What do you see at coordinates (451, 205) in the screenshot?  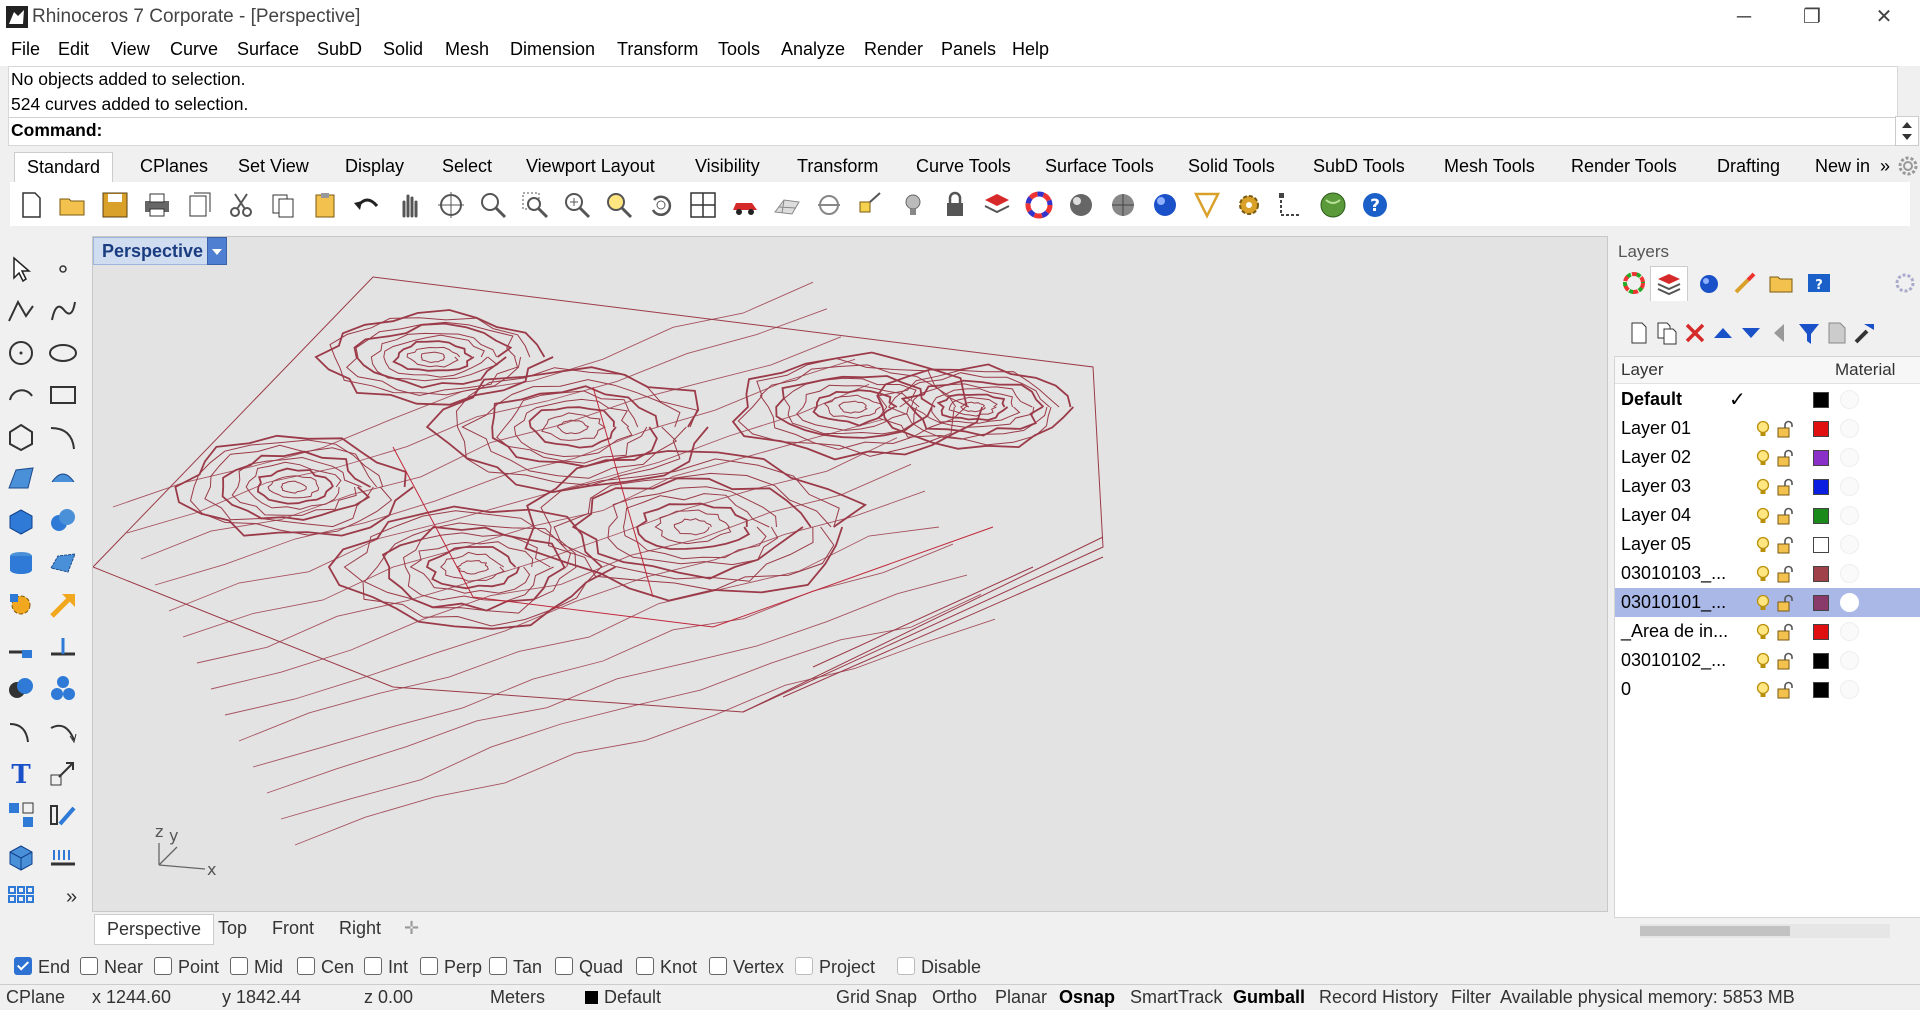 I see `rotate-view-icon` at bounding box center [451, 205].